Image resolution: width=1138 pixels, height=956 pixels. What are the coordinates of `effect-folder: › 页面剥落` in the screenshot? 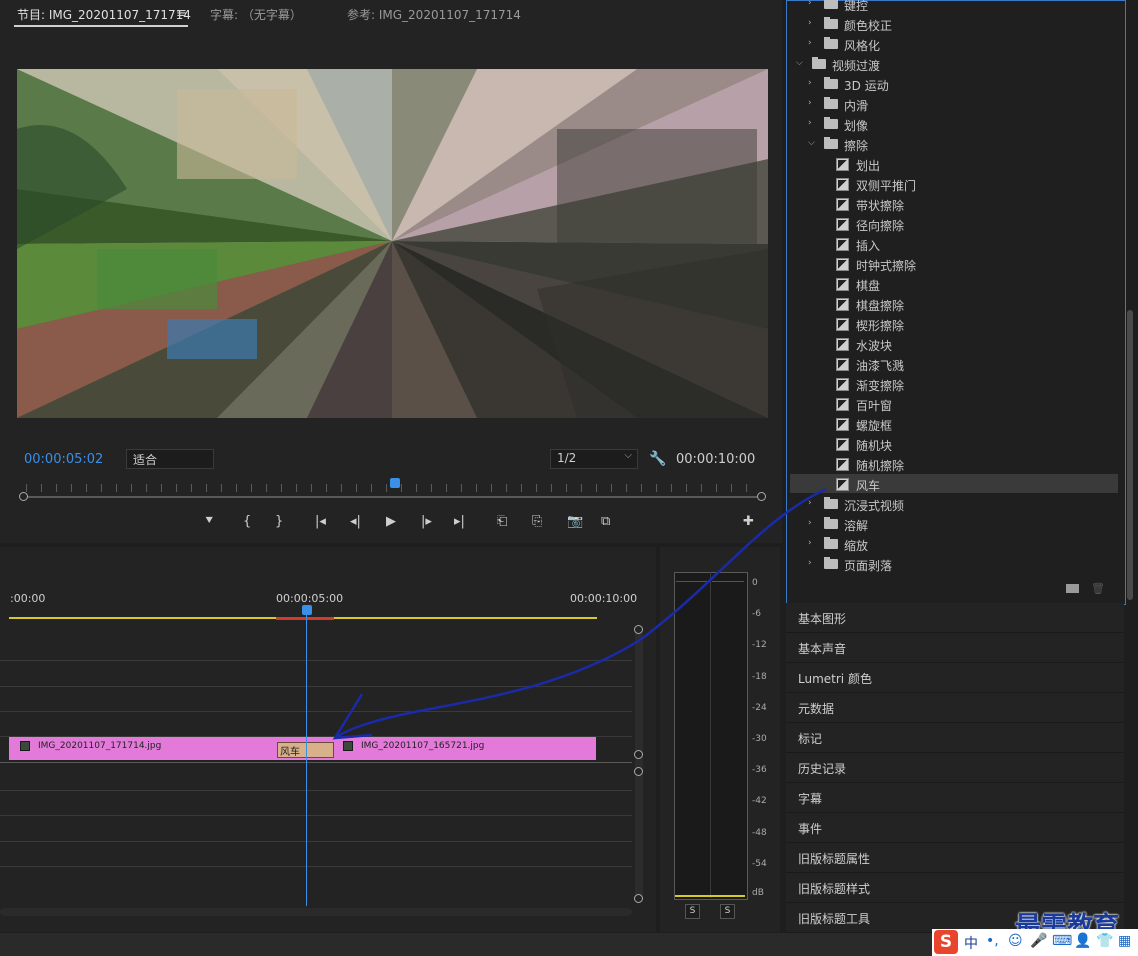 It's located at (962, 565).